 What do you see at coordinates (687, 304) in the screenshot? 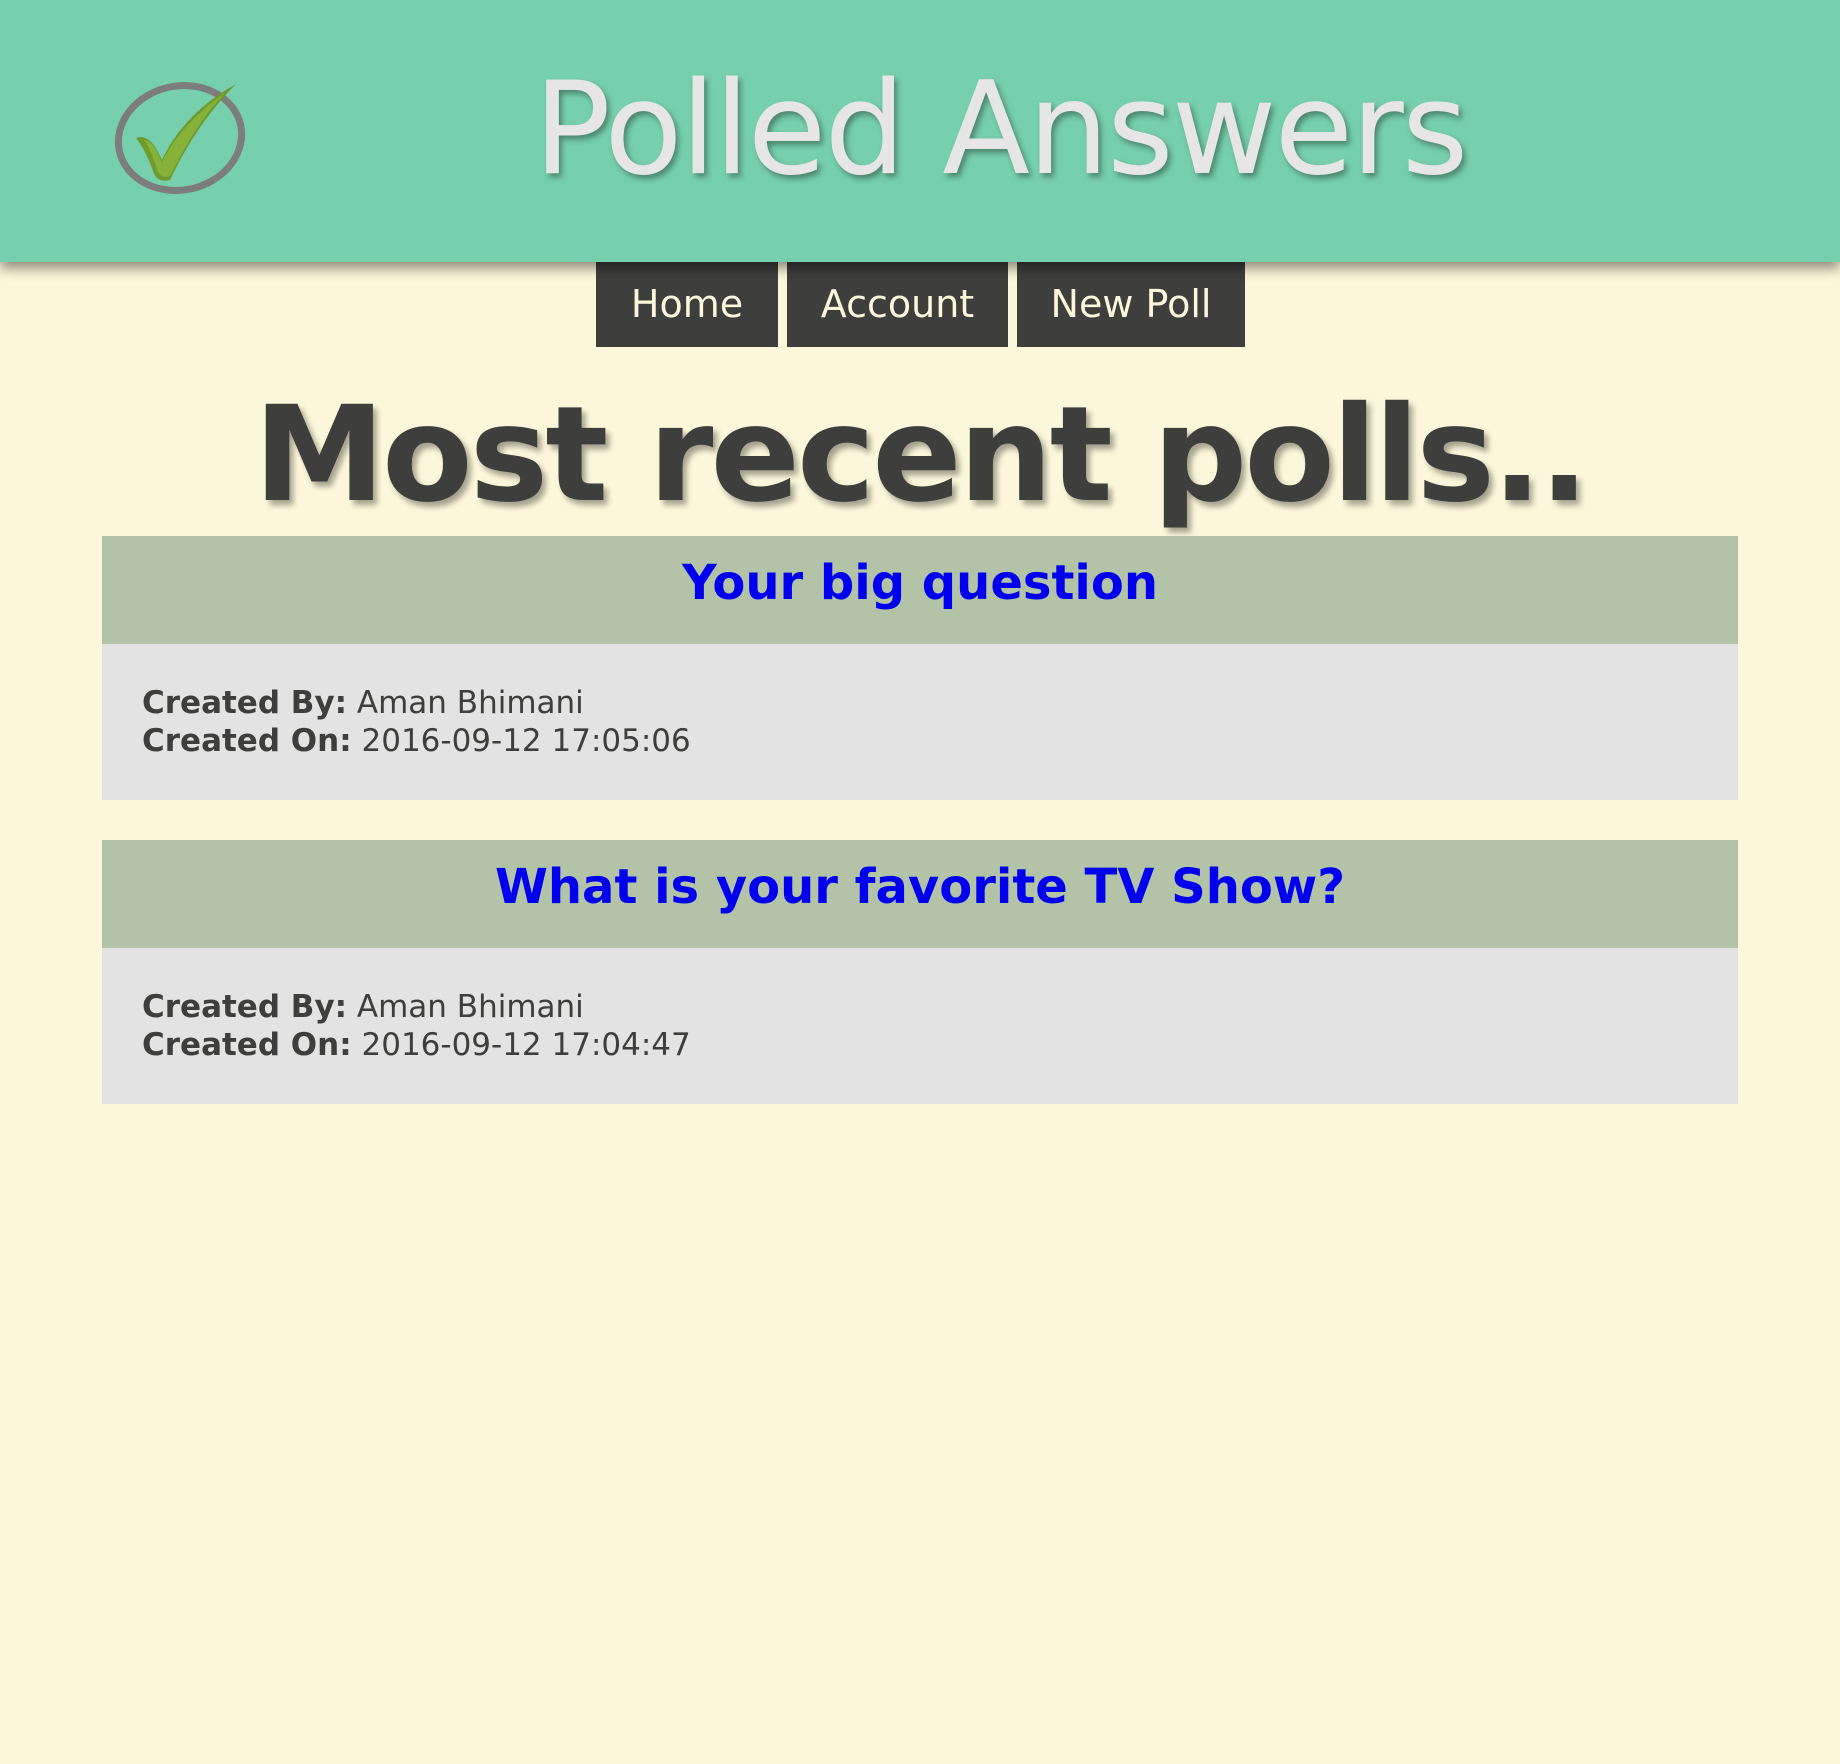
I see `nav-home: Home` at bounding box center [687, 304].